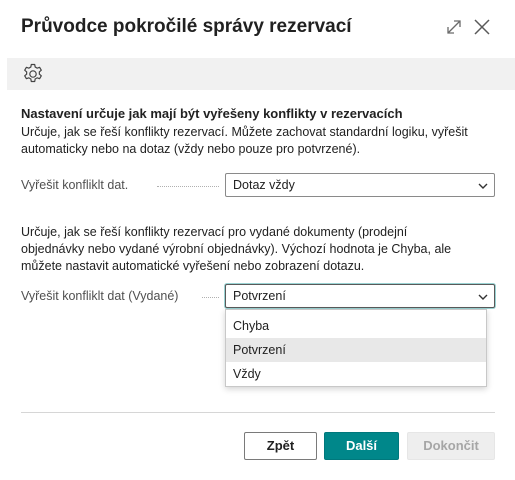 The width and height of the screenshot is (515, 480). Describe the element at coordinates (186, 26) in the screenshot. I see `dialog-title: Průvodce pokročilé správy rezervací` at that location.